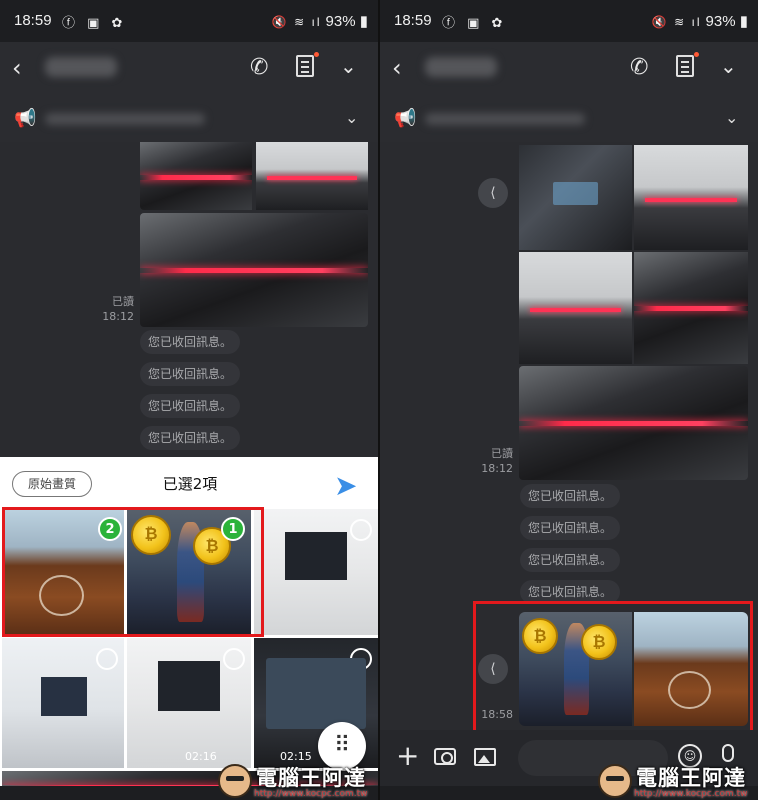 Image resolution: width=758 pixels, height=800 pixels. I want to click on gallery-photo-presentation, so click(316, 572).